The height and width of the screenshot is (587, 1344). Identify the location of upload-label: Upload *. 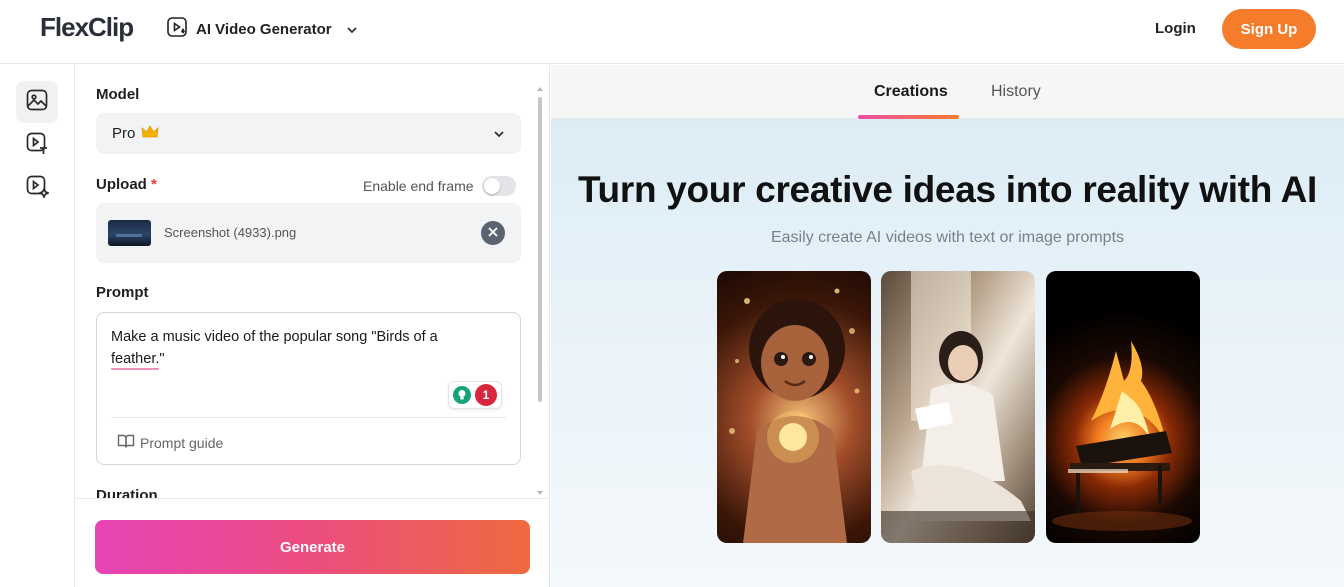
(126, 184).